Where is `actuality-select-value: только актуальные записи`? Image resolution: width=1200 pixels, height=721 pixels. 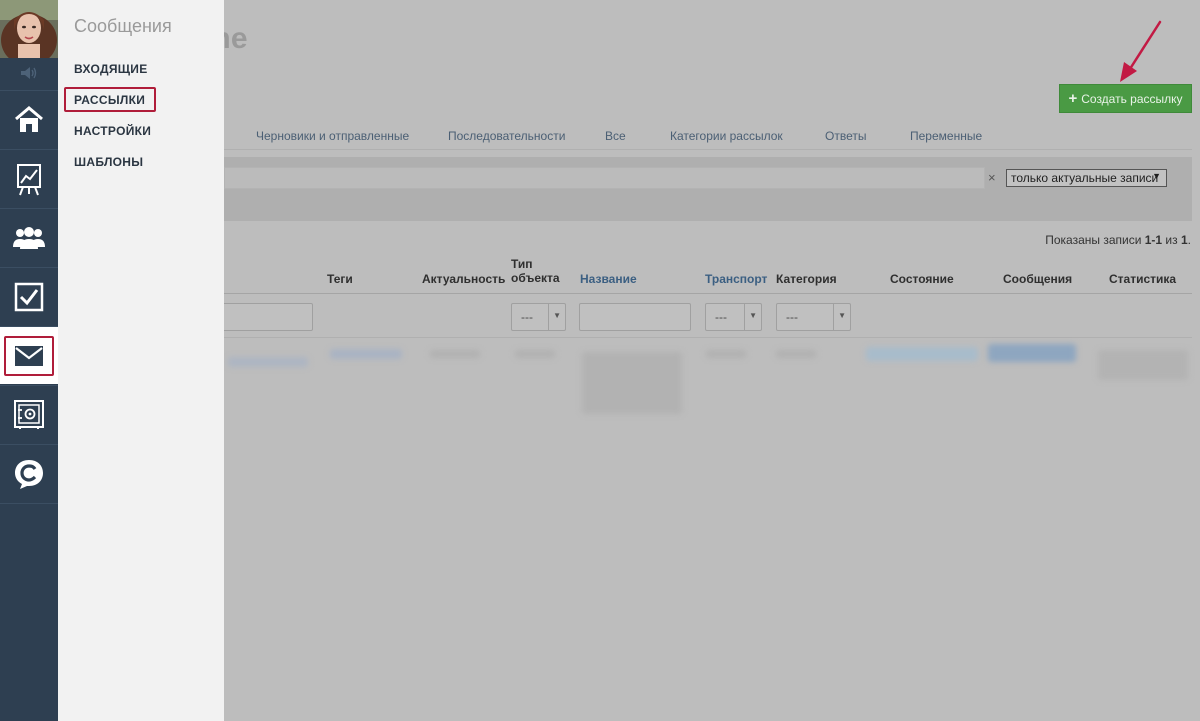
actuality-select-value: только актуальные записи is located at coordinates (1085, 178).